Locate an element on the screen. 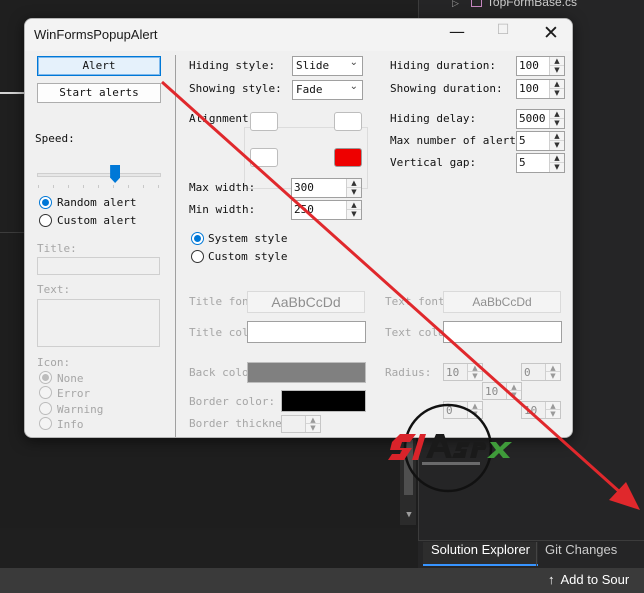 This screenshot has width=644, height=593. maximize-icon: ☐ is located at coordinates (503, 35).